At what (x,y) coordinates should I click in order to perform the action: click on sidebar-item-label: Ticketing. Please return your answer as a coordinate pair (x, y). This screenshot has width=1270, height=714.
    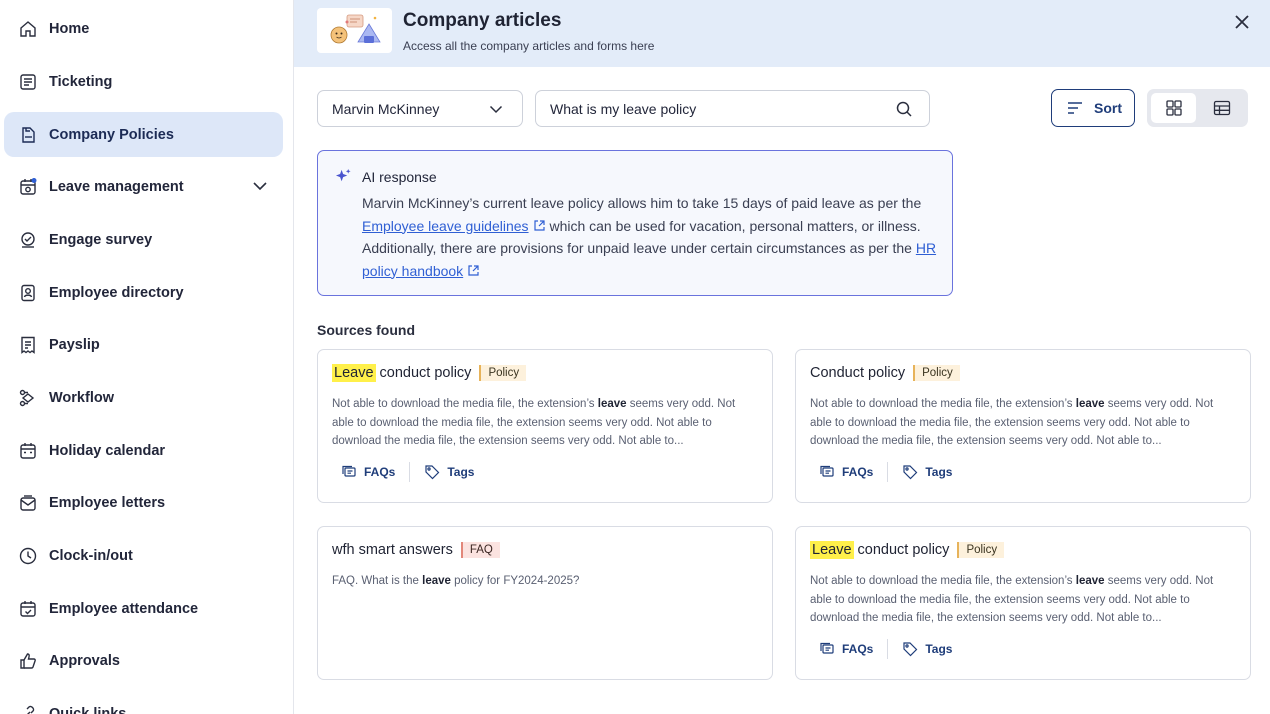
    Looking at the image, I should click on (81, 81).